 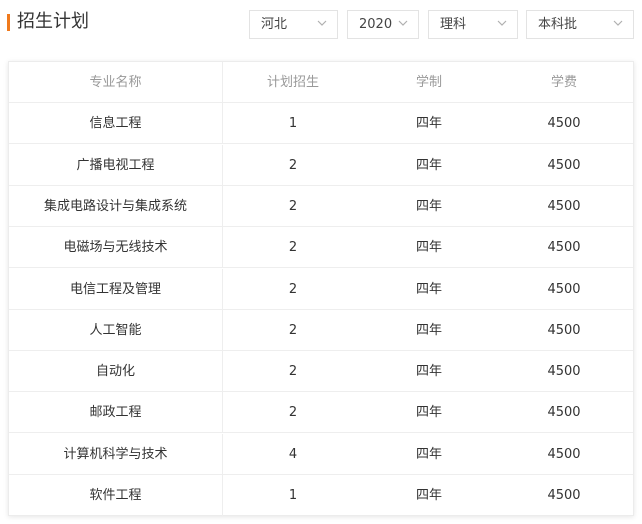 What do you see at coordinates (116, 165) in the screenshot?
I see `cell-major: 广播电视工程` at bounding box center [116, 165].